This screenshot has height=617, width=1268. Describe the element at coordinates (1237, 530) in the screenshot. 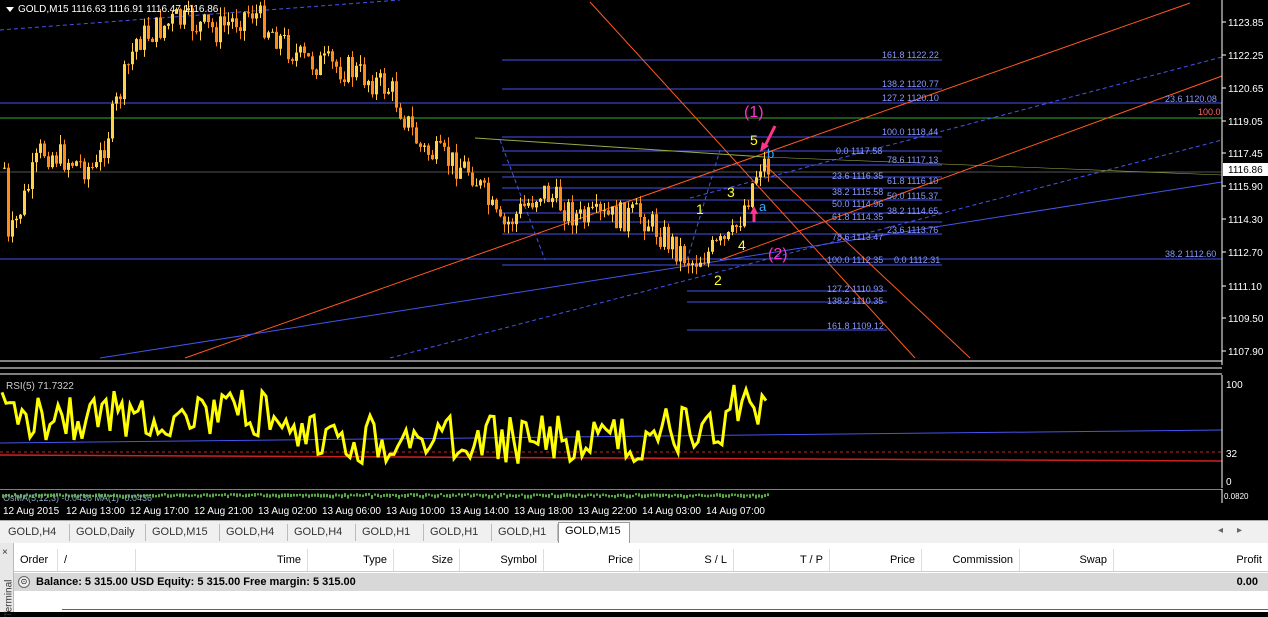

I see `tab-scroll-arrows: ◂▸` at that location.